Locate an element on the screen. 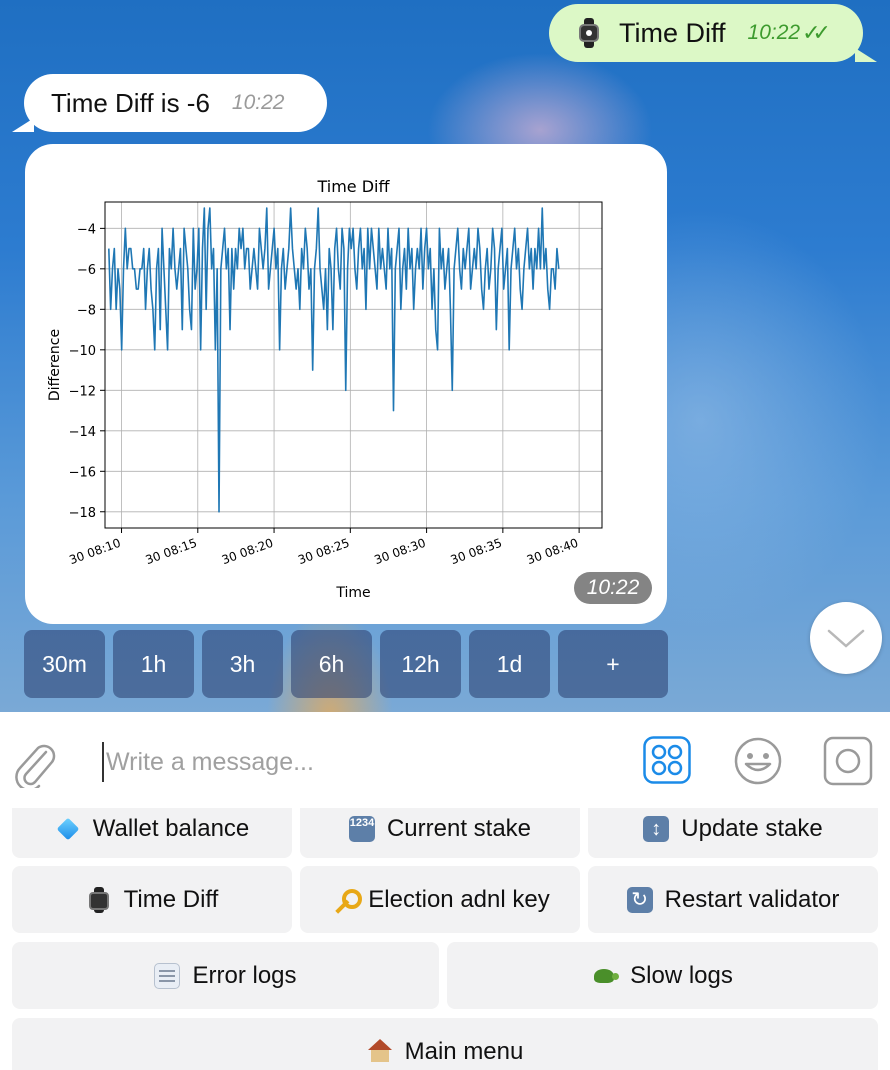  x-tick-label: 30 08:30 is located at coordinates (399, 552).